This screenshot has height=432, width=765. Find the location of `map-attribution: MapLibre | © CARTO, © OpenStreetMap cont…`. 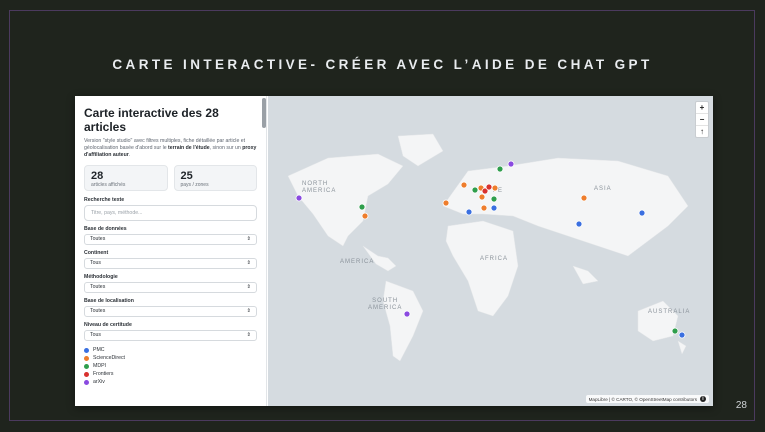

map-attribution: MapLibre | © CARTO, © OpenStreetMap cont… is located at coordinates (647, 399).